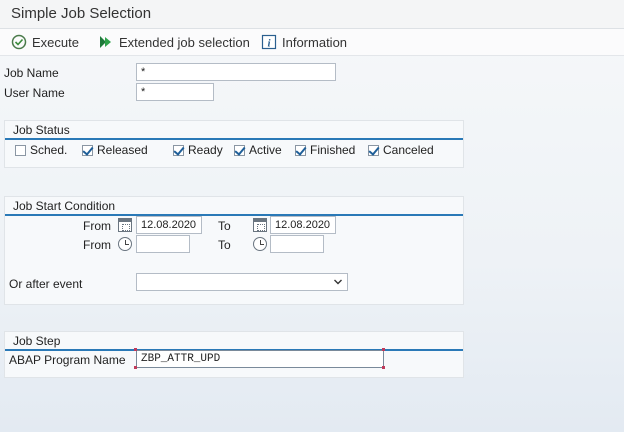  I want to click on status-finished-checkbox: Finished, so click(325, 150).